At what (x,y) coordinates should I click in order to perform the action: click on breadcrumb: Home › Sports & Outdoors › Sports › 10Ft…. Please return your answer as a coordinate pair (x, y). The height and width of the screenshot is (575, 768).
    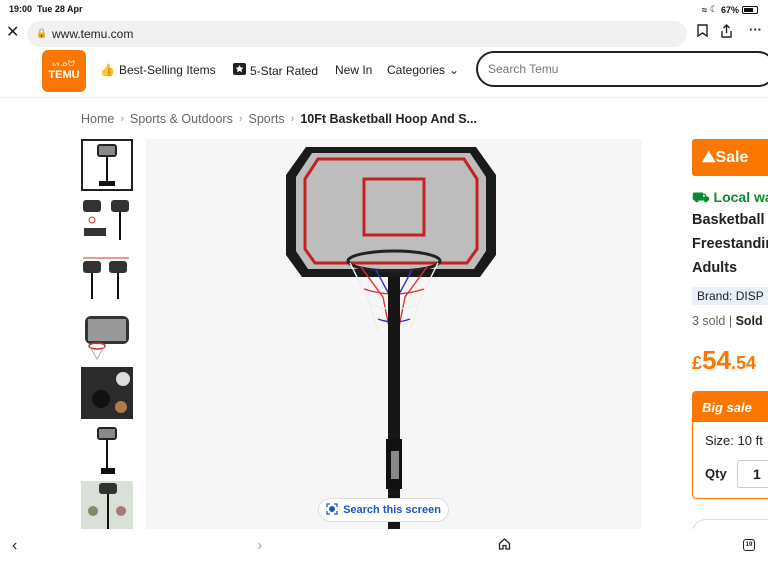
    Looking at the image, I should click on (279, 119).